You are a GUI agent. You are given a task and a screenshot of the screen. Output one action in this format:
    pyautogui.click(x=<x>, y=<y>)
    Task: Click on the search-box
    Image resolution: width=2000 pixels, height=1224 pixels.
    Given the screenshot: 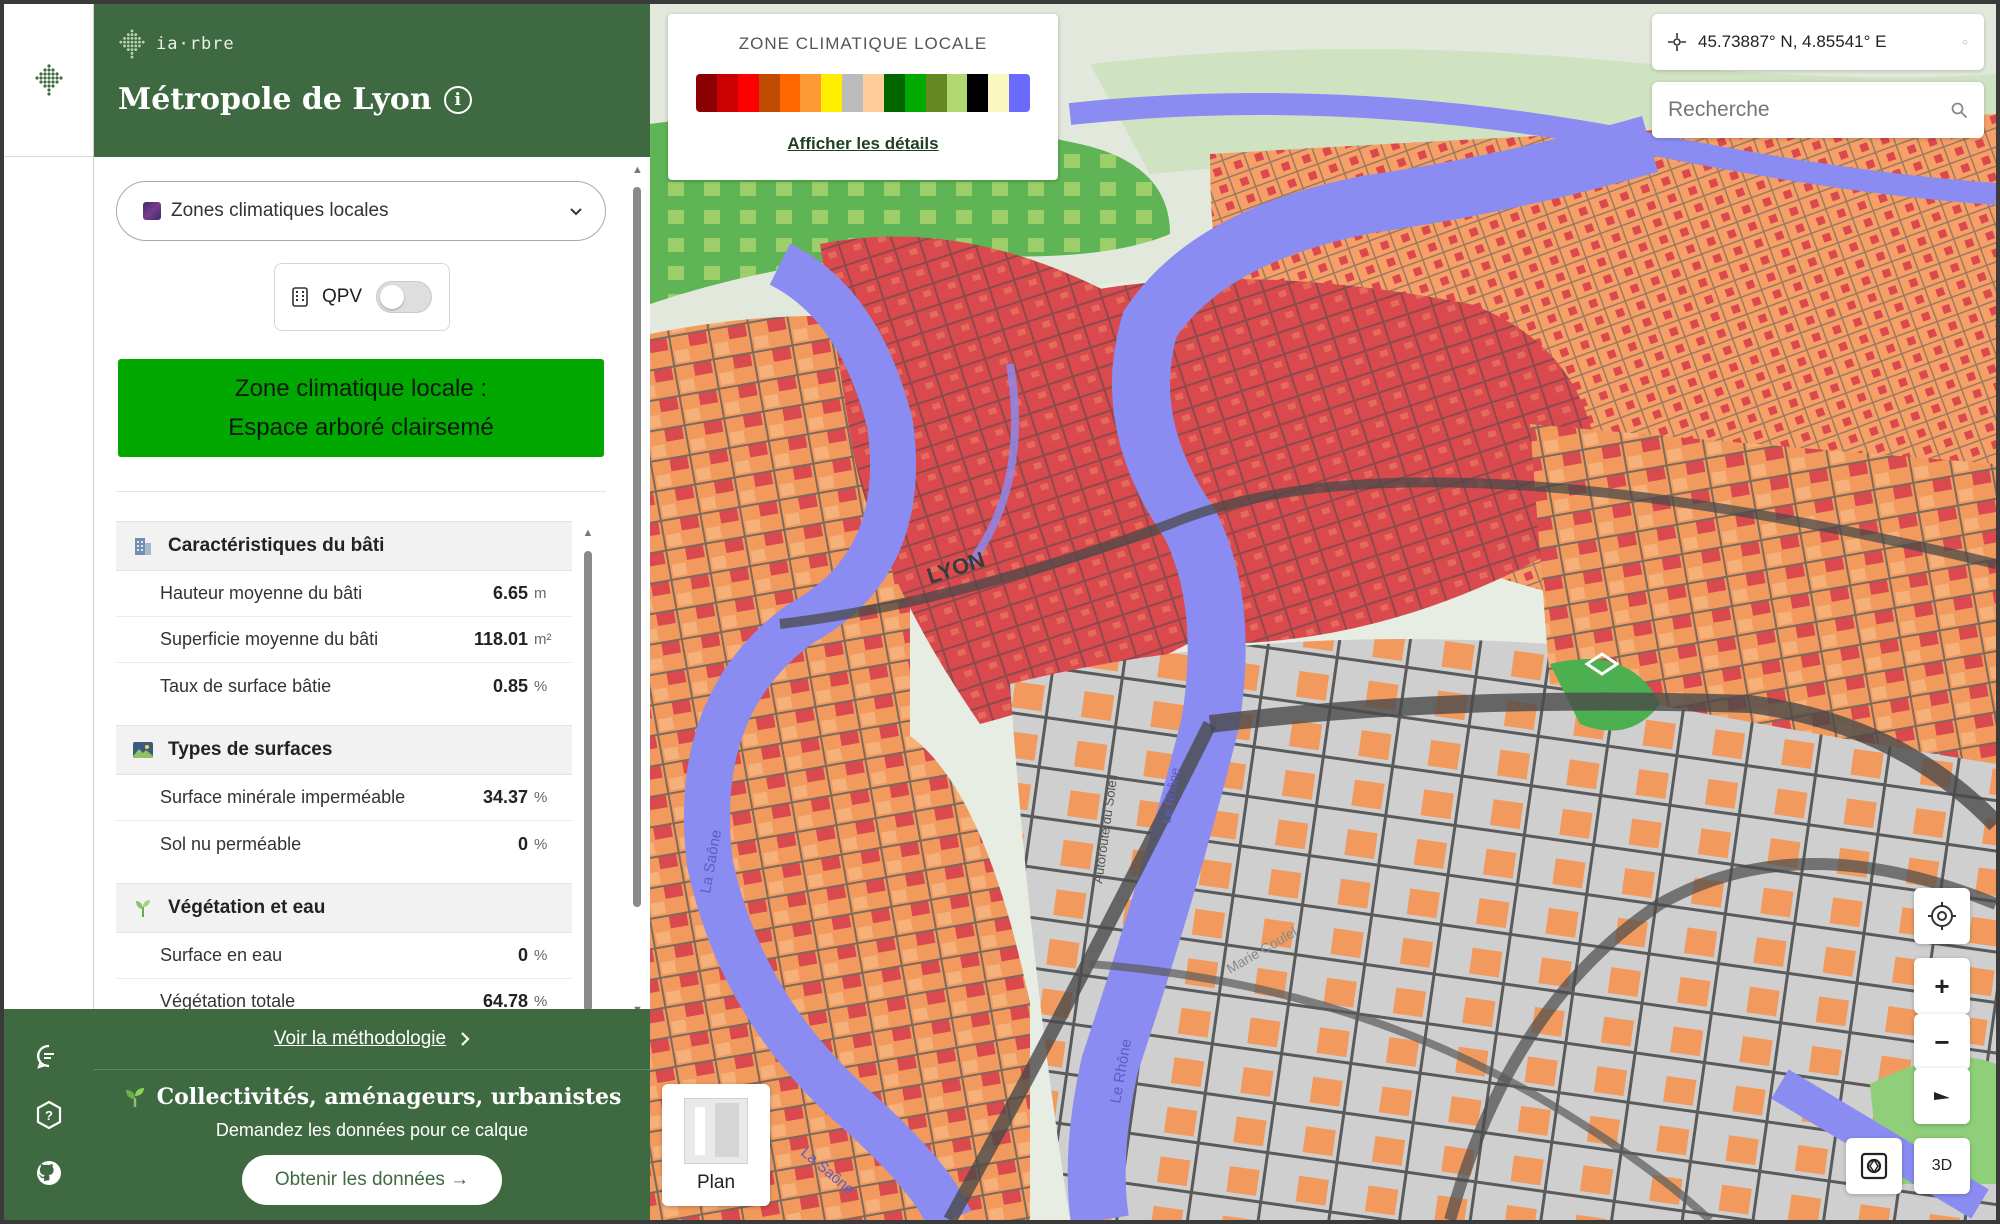 What is the action you would take?
    pyautogui.click(x=1818, y=110)
    